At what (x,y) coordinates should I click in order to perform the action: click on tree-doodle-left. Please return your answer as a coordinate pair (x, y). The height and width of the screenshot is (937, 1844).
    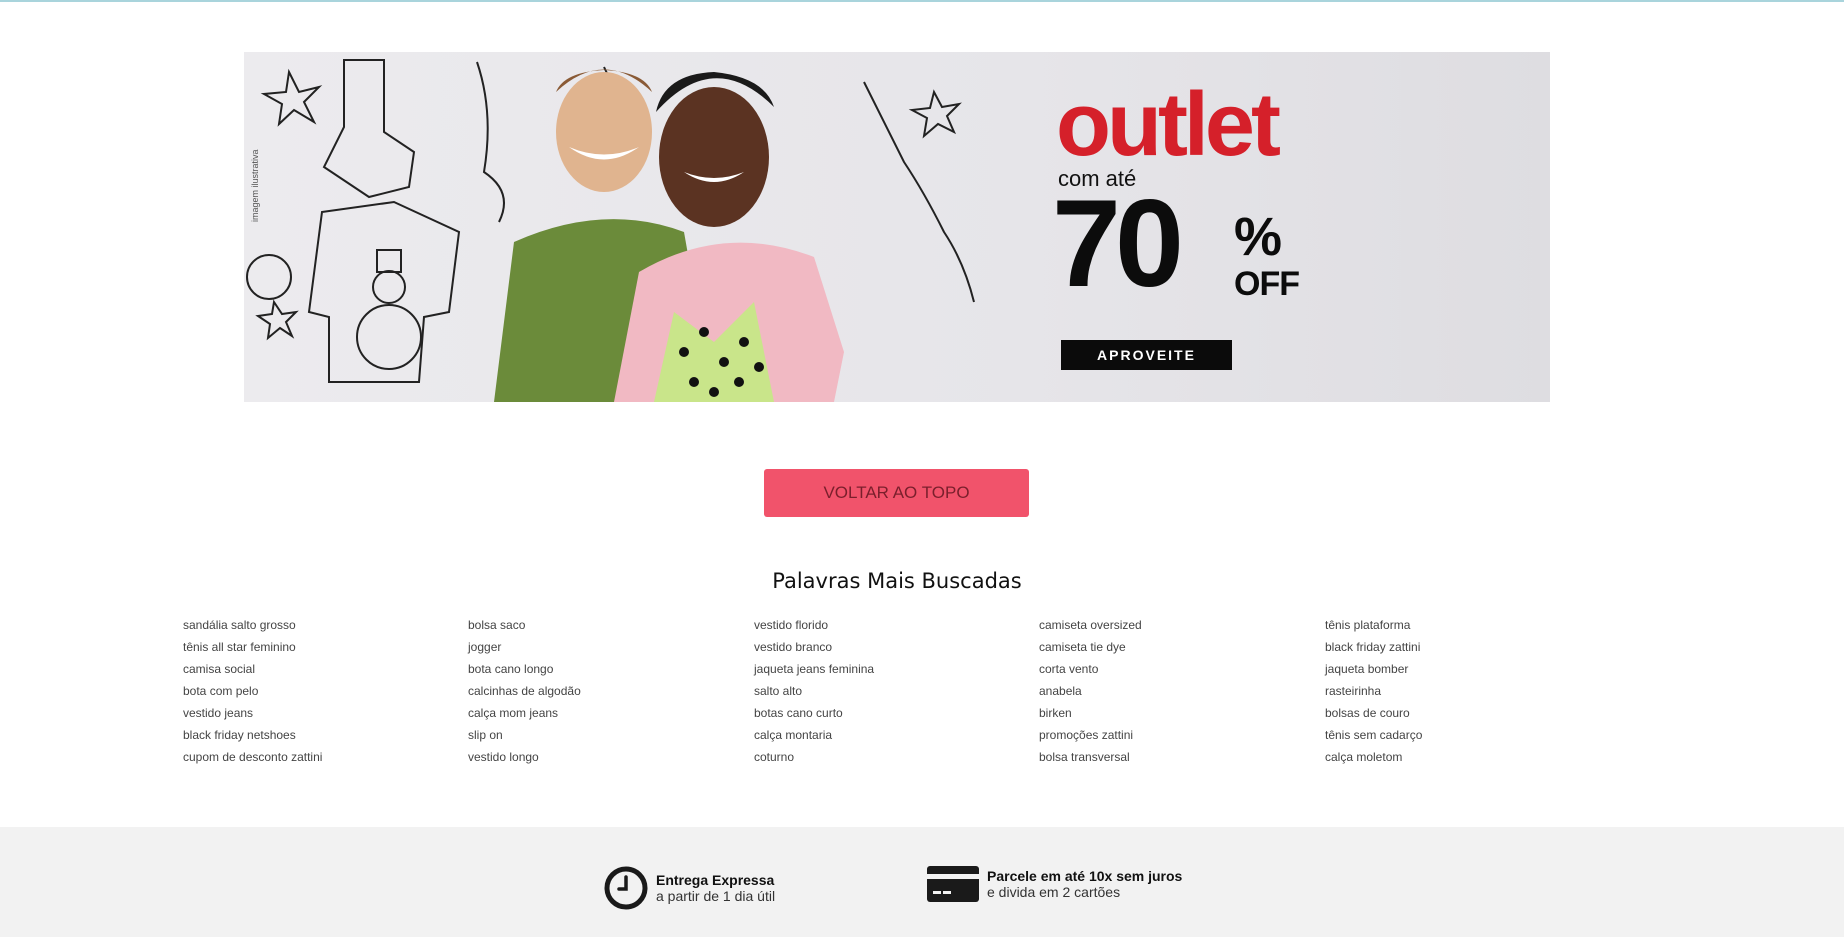
    Looking at the image, I should click on (490, 142).